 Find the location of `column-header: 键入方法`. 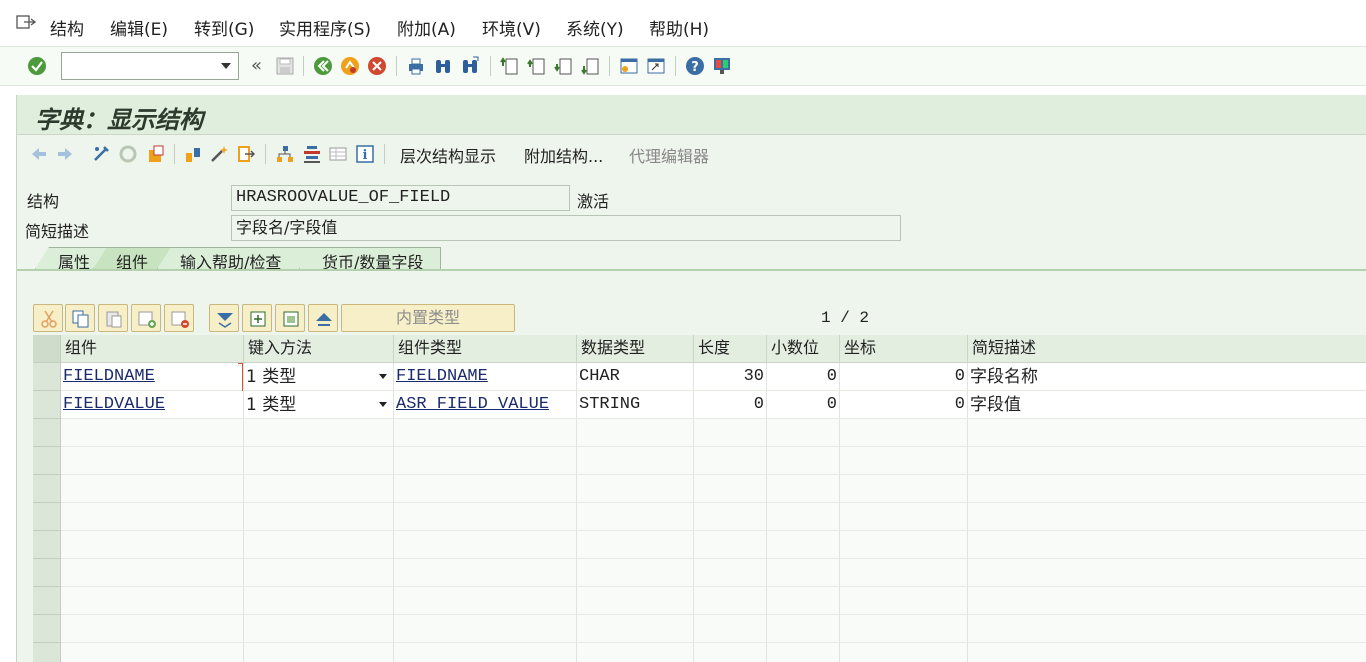

column-header: 键入方法 is located at coordinates (319, 349).